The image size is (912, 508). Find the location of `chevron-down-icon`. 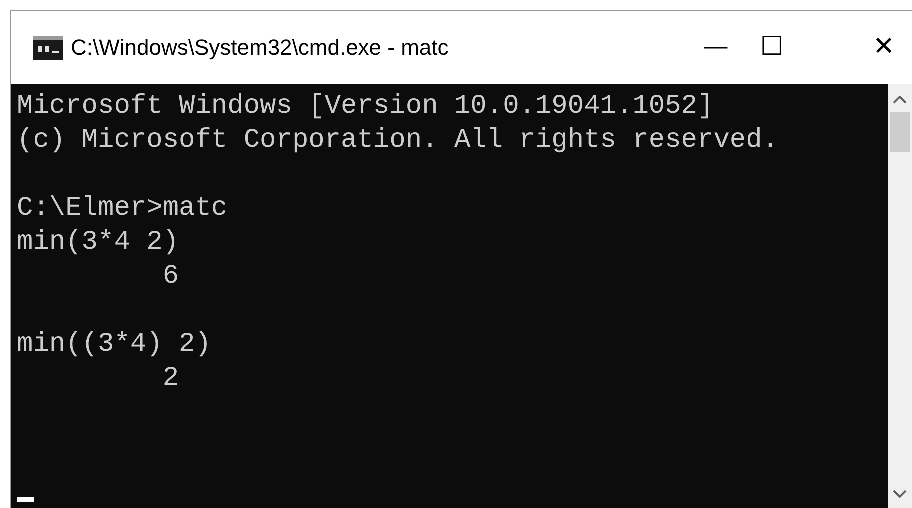

chevron-down-icon is located at coordinates (900, 494).